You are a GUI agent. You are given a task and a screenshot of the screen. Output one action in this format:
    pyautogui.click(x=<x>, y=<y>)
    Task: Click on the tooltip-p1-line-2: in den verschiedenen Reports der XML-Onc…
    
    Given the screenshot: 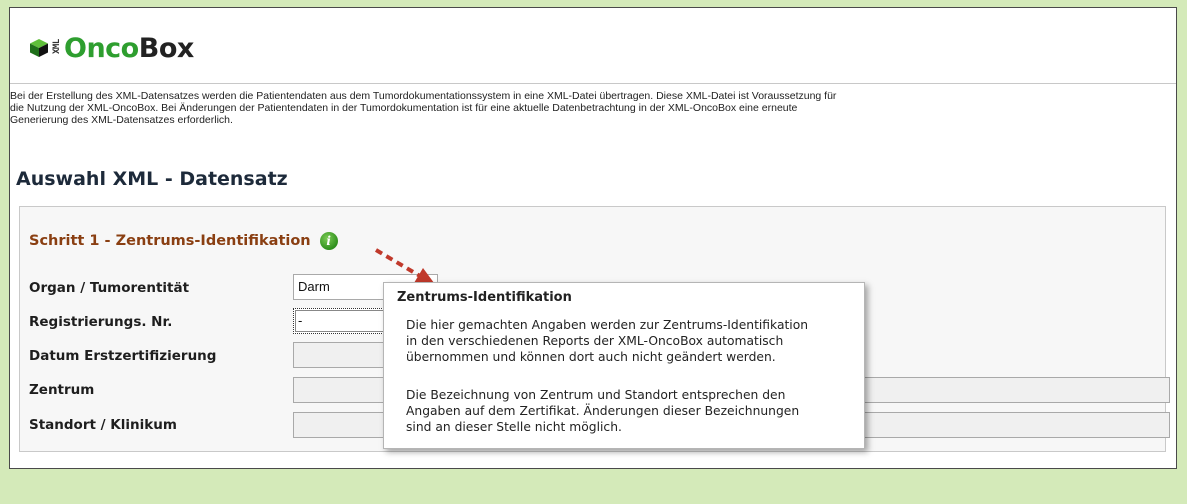 What is the action you would take?
    pyautogui.click(x=595, y=341)
    